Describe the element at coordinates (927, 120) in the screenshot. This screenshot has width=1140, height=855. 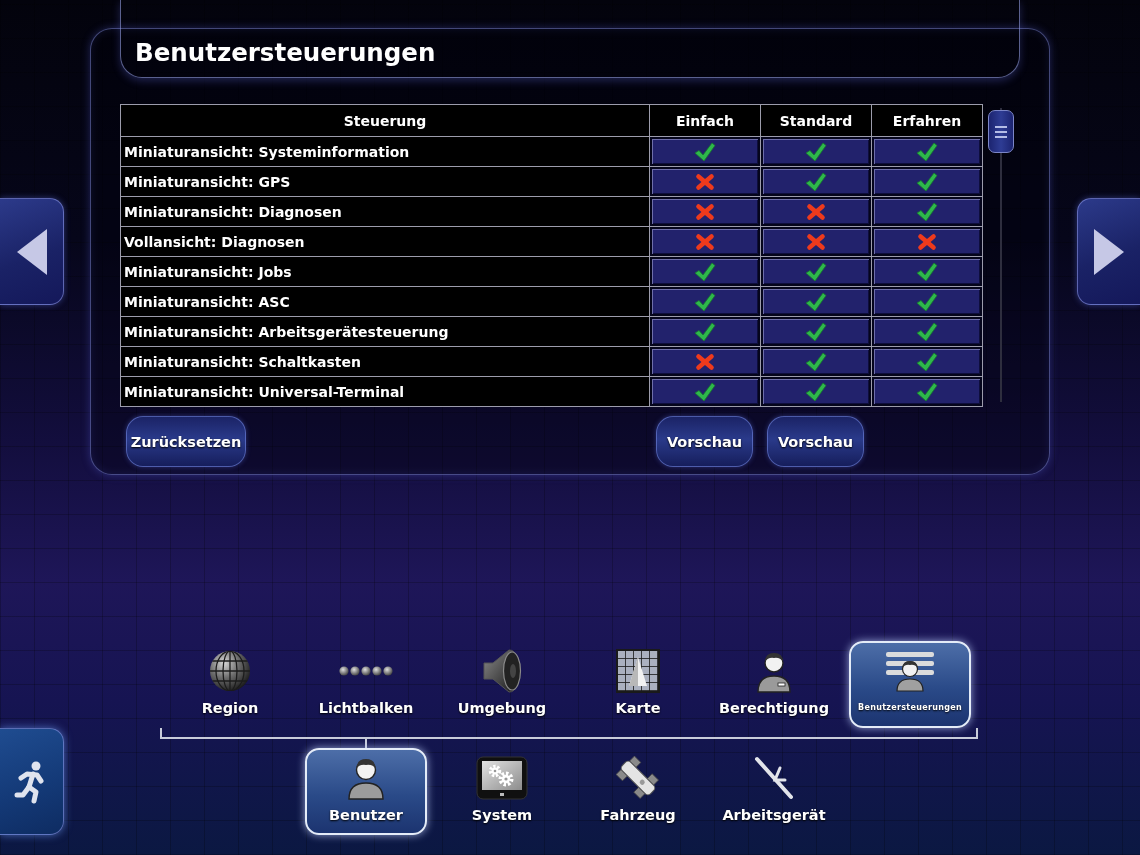
I see `column-header: Erfahren` at that location.